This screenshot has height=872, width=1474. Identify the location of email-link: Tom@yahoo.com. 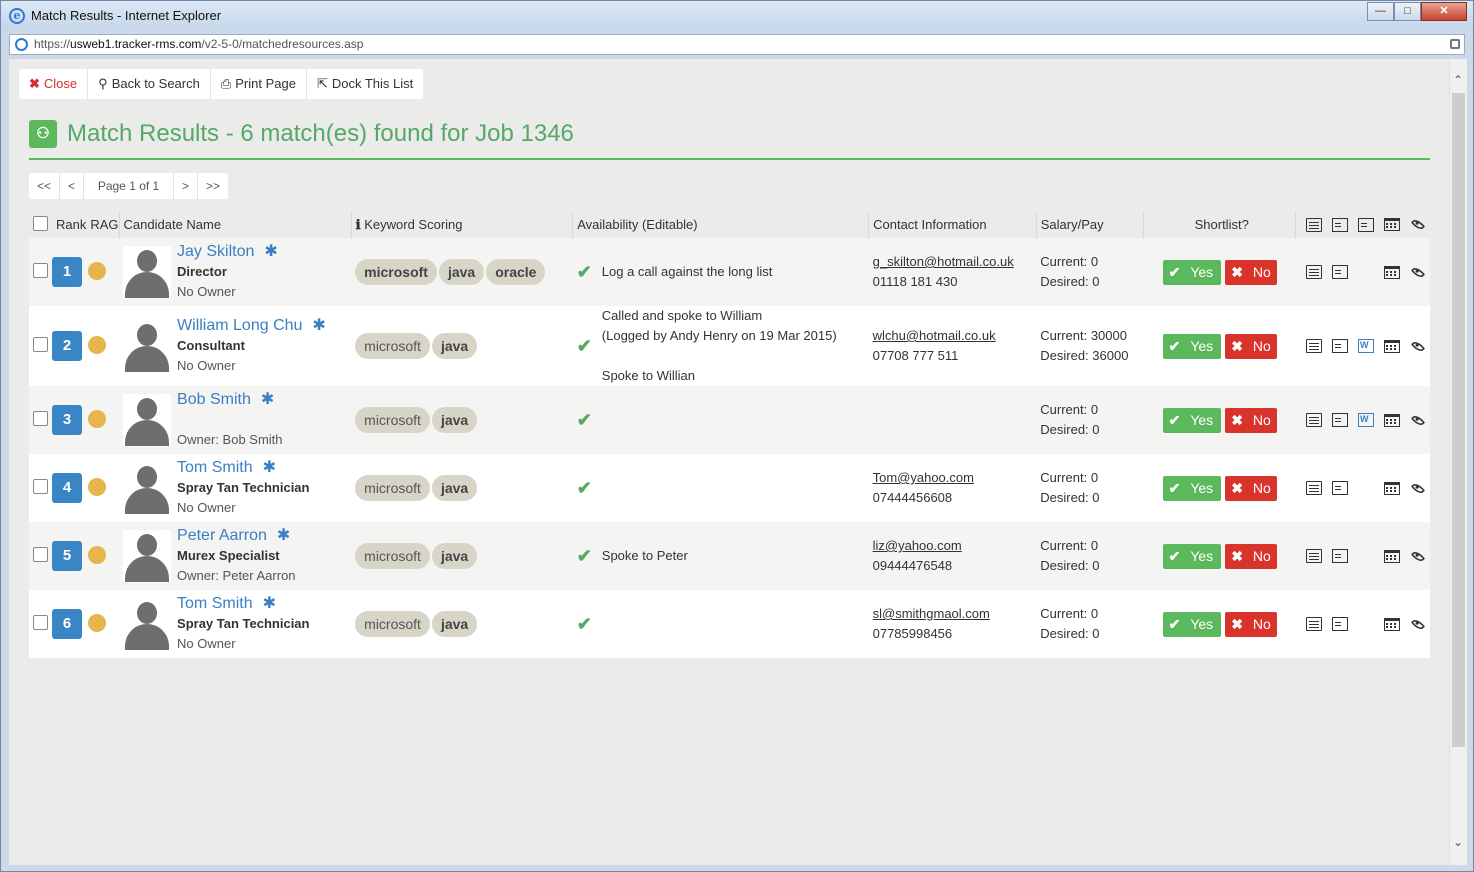
(923, 477).